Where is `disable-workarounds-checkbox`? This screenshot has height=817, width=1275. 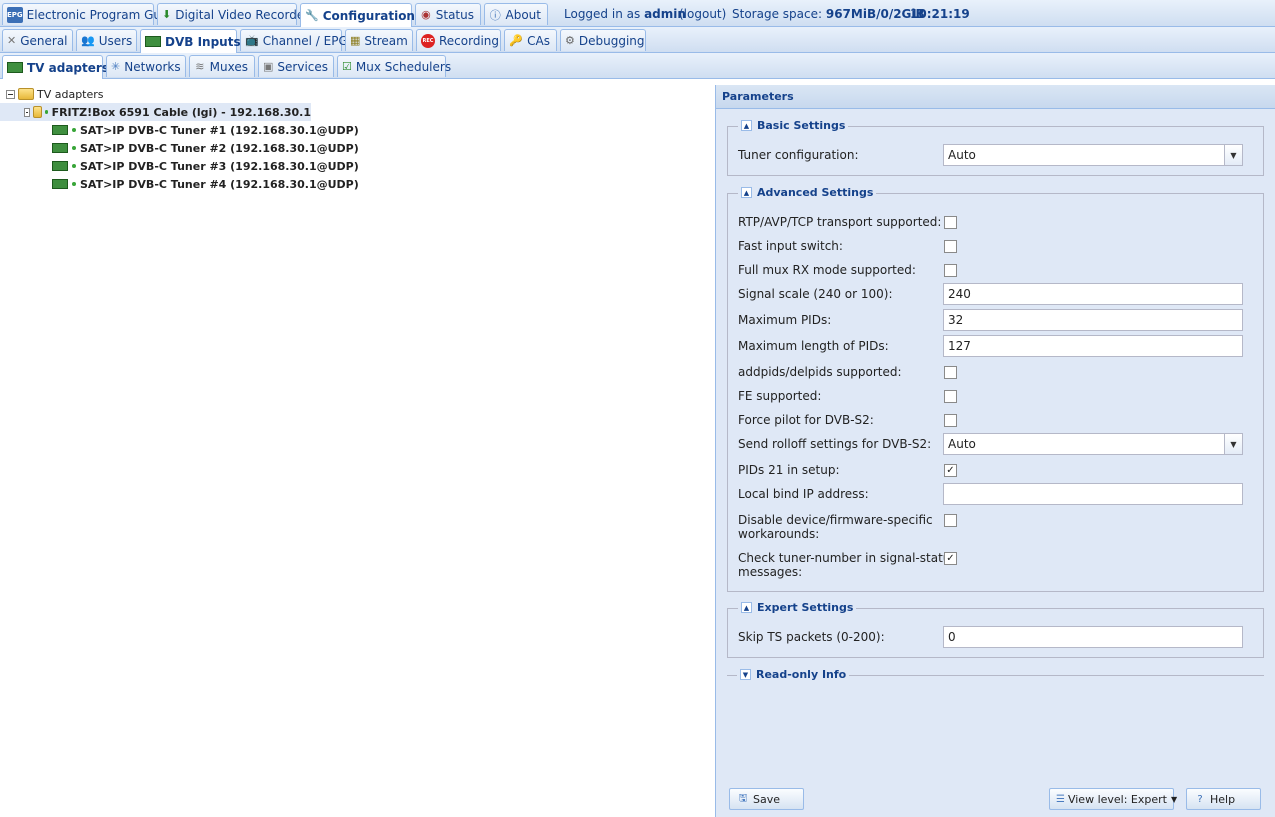 disable-workarounds-checkbox is located at coordinates (950, 520).